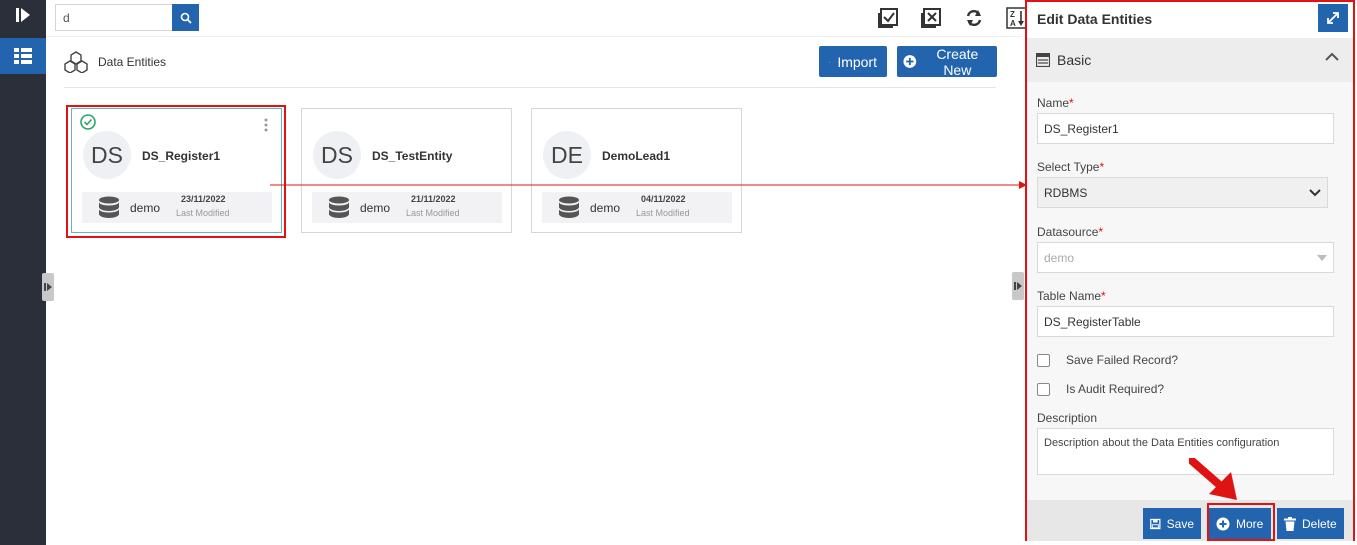 This screenshot has height=545, width=1357. What do you see at coordinates (957, 61) in the screenshot?
I see `create-new-label: Create New` at bounding box center [957, 61].